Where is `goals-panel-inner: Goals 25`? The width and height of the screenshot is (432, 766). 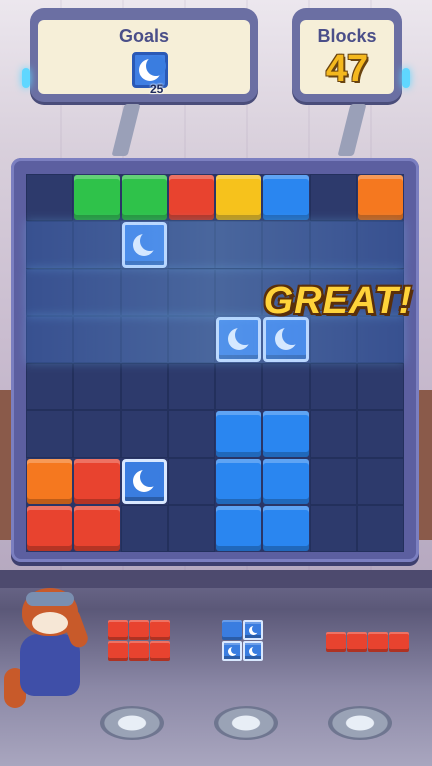
goals-panel-inner: Goals 25 is located at coordinates (144, 58).